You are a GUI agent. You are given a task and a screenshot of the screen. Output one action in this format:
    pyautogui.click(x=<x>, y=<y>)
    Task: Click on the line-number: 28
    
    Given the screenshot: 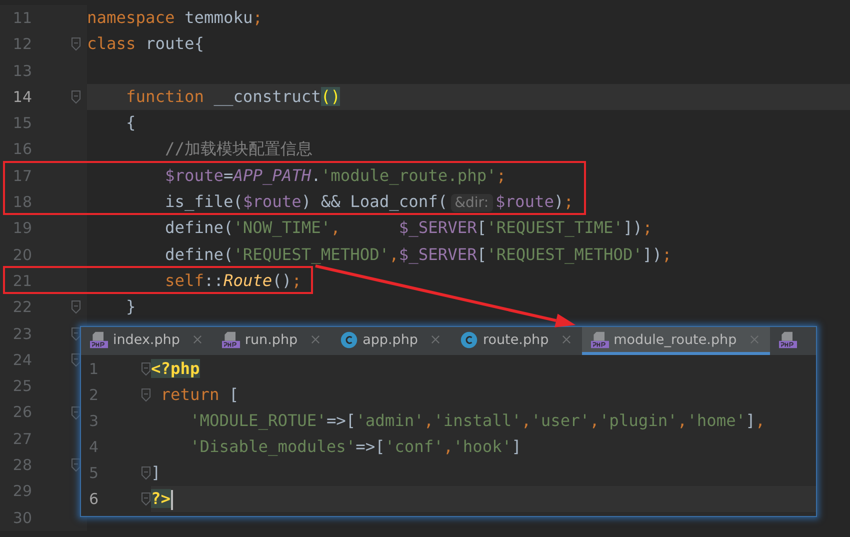 What is the action you would take?
    pyautogui.click(x=22, y=465)
    